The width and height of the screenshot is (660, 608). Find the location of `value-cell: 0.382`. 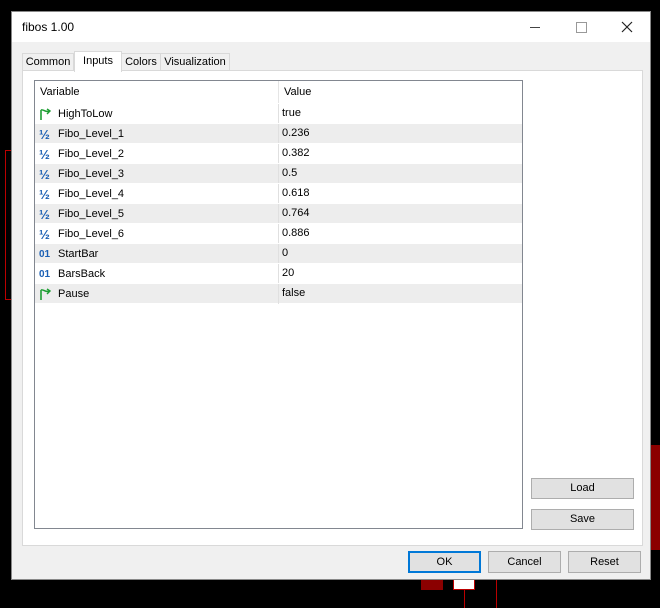

value-cell: 0.382 is located at coordinates (296, 154).